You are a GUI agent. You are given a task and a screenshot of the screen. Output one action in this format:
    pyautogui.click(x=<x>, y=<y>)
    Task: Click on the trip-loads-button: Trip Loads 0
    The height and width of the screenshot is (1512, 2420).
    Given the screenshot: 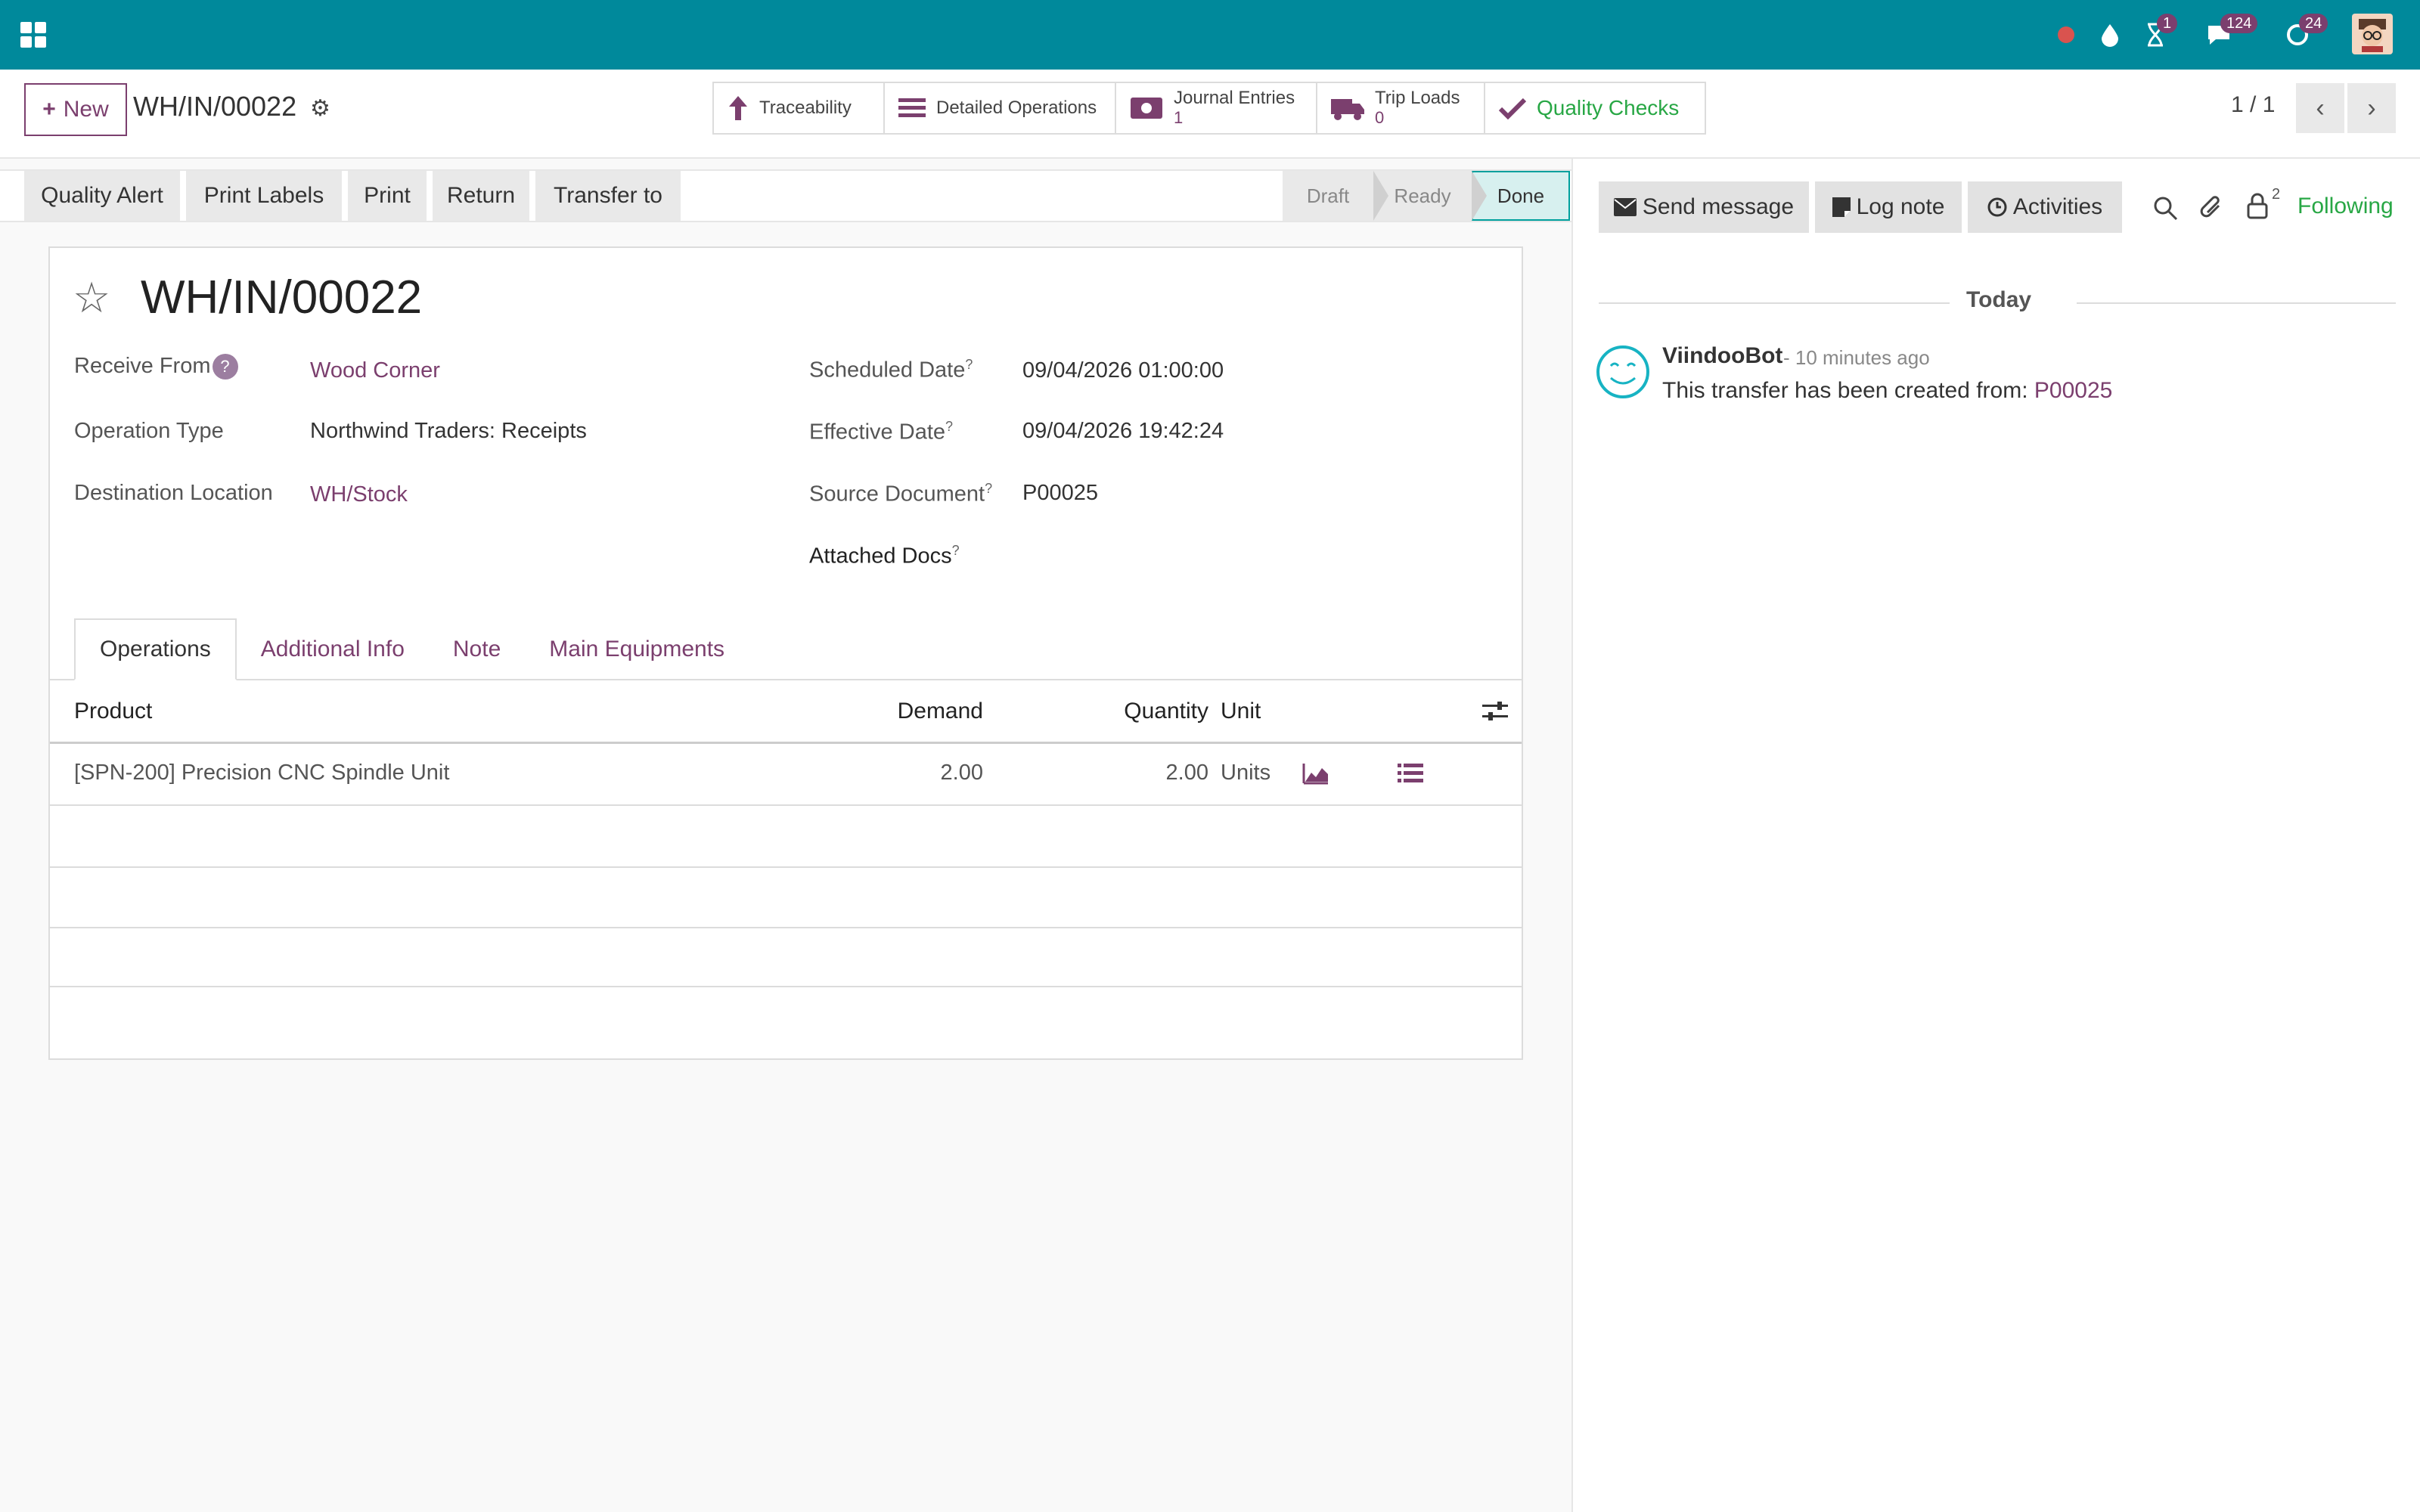 What is the action you would take?
    pyautogui.click(x=1401, y=108)
    